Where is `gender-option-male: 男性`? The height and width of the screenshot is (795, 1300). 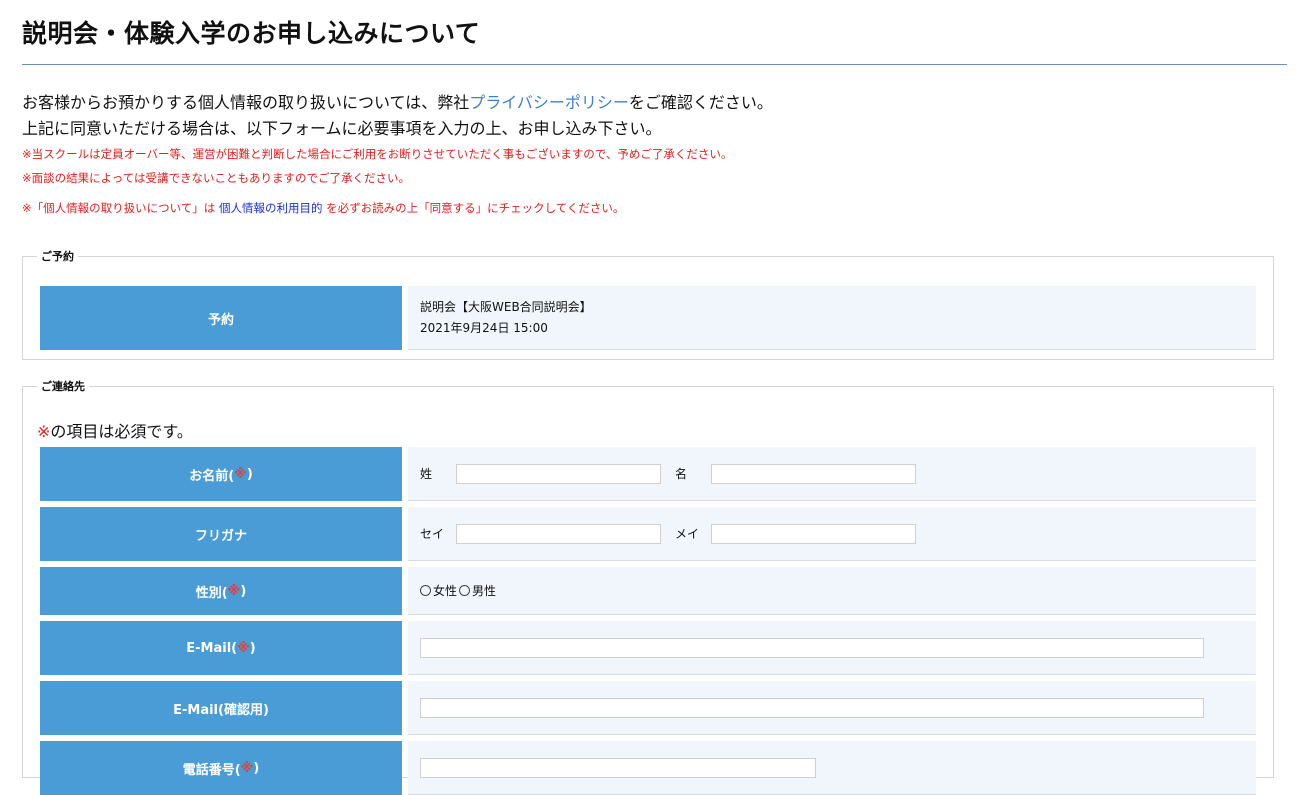
gender-option-male: 男性 is located at coordinates (477, 590).